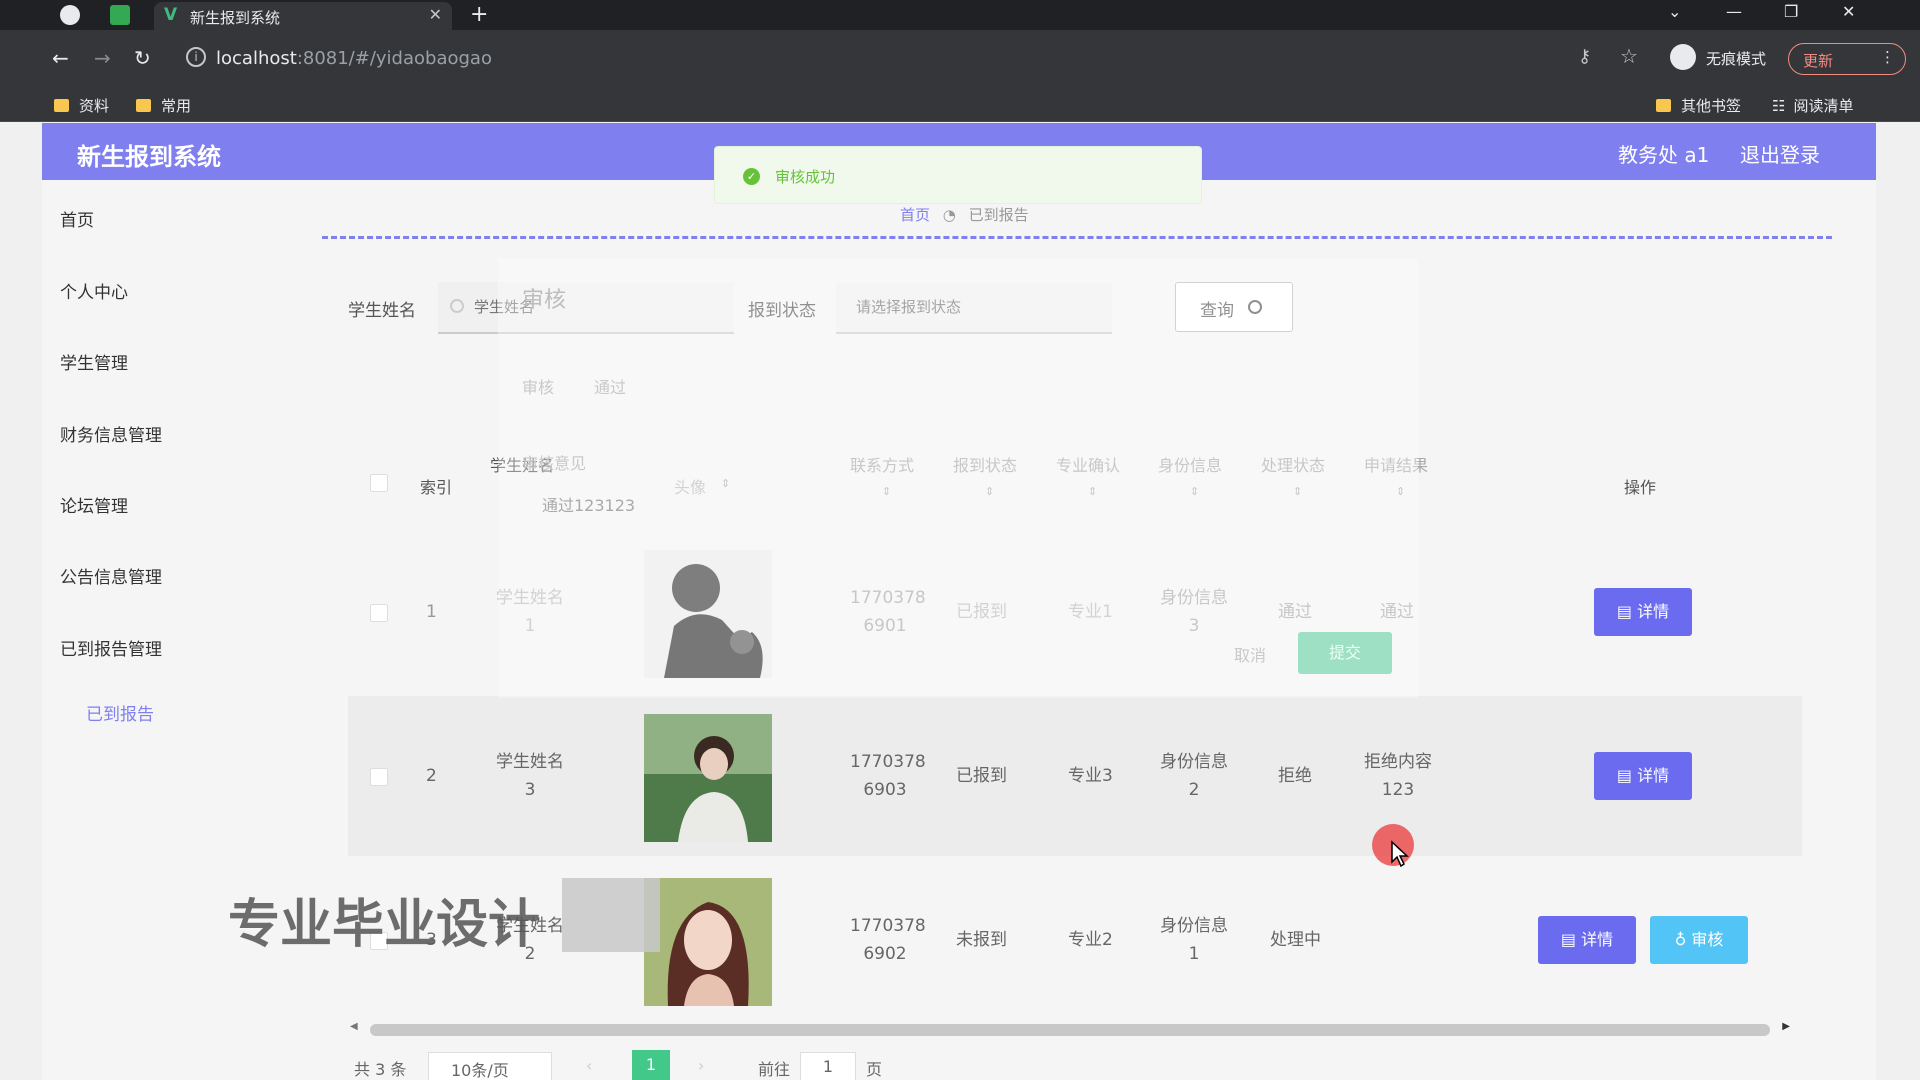 This screenshot has width=1920, height=1080. Describe the element at coordinates (1699, 940) in the screenshot. I see `review-button: ♁ 审核` at that location.